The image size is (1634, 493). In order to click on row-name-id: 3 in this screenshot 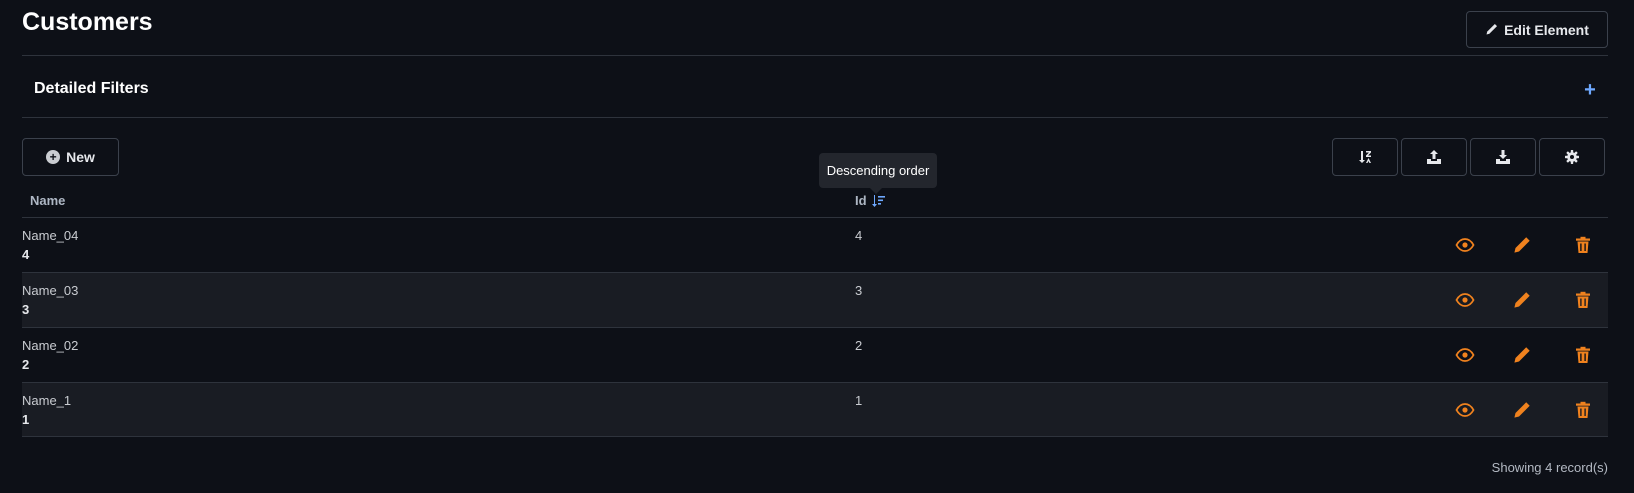, I will do `click(26, 309)`.